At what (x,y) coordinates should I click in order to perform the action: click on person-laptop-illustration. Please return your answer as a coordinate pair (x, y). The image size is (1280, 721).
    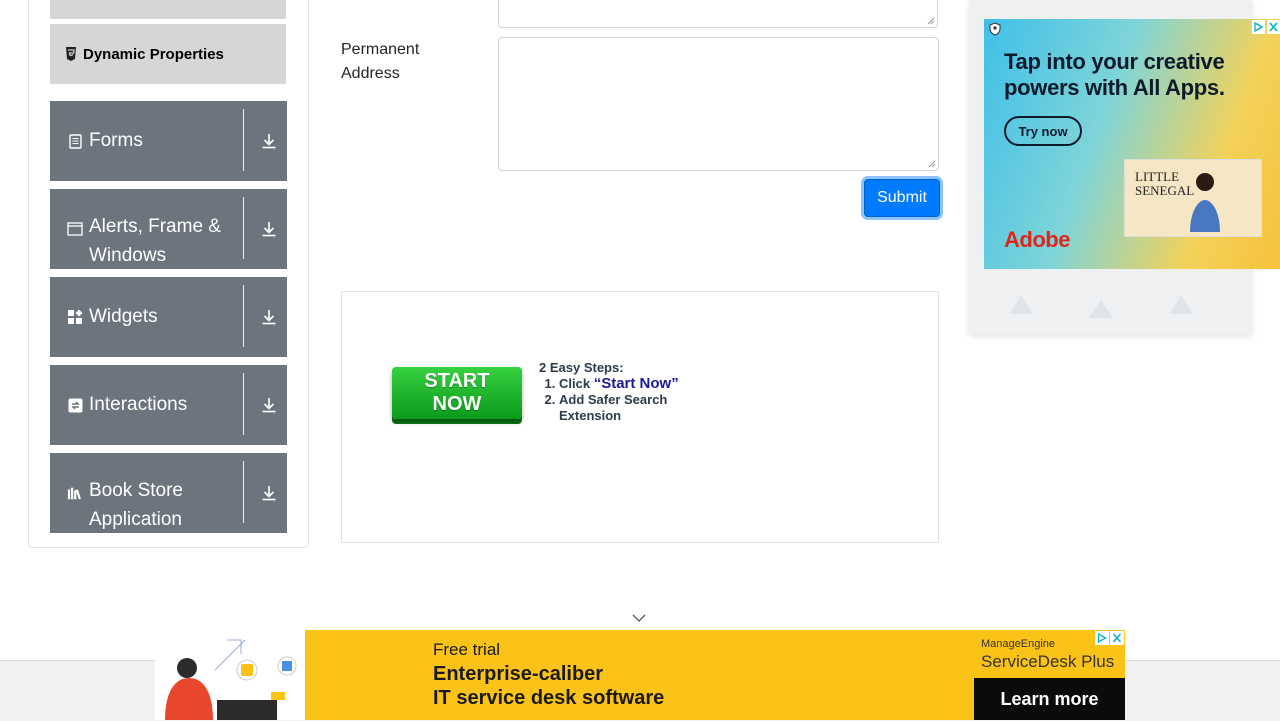
    Looking at the image, I should click on (231, 679).